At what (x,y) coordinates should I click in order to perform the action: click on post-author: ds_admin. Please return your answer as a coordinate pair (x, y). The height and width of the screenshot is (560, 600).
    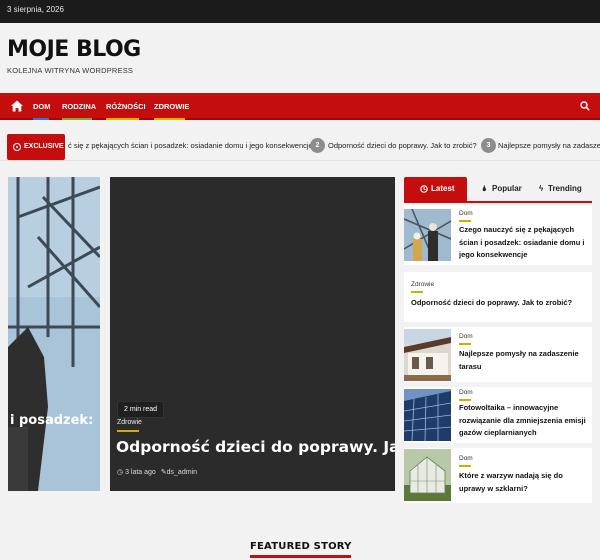
    Looking at the image, I should click on (182, 472).